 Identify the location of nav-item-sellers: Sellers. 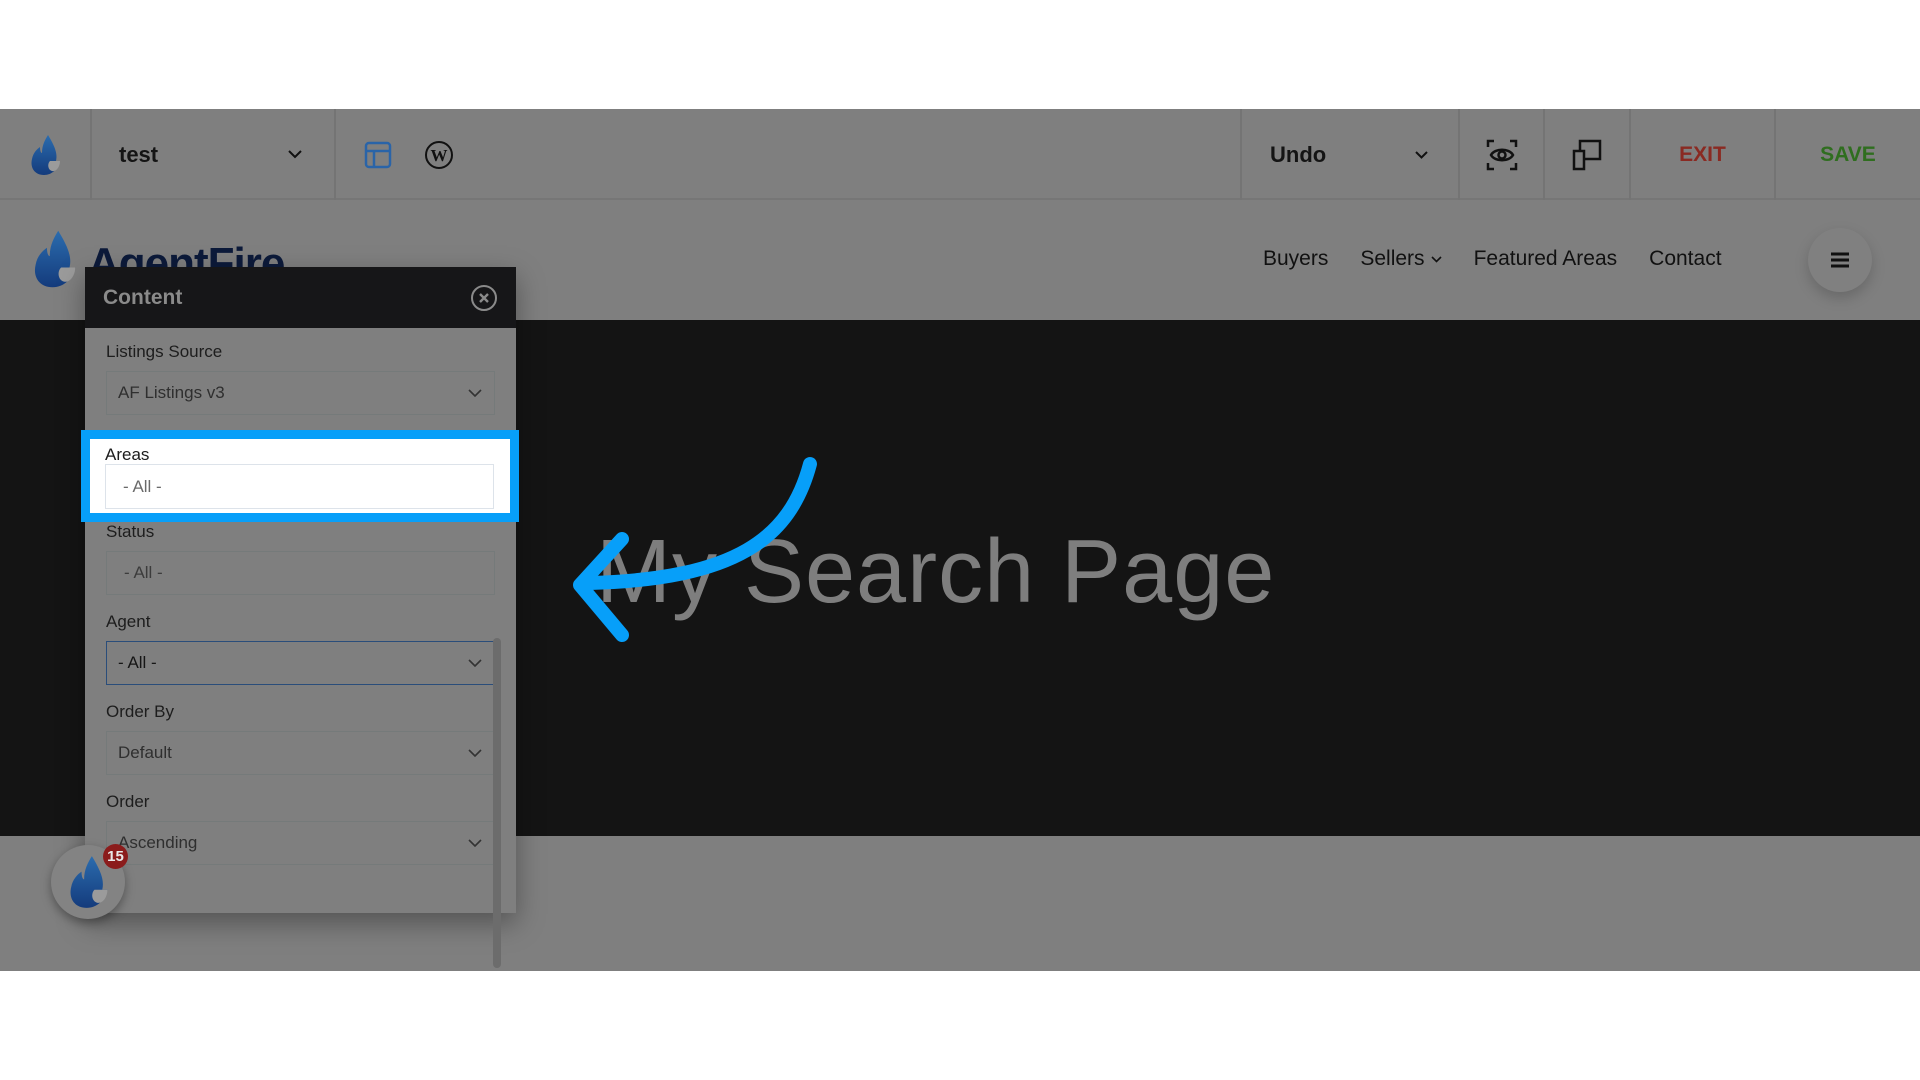
(1401, 259).